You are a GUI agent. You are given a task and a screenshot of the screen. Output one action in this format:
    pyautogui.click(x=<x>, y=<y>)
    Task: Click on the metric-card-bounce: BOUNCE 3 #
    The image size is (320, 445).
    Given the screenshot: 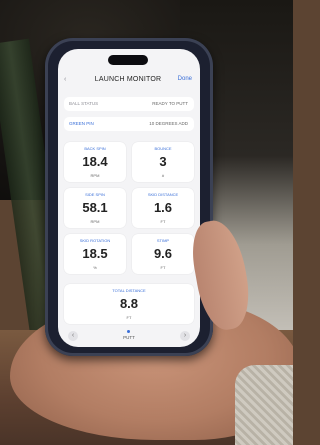 What is the action you would take?
    pyautogui.click(x=163, y=162)
    